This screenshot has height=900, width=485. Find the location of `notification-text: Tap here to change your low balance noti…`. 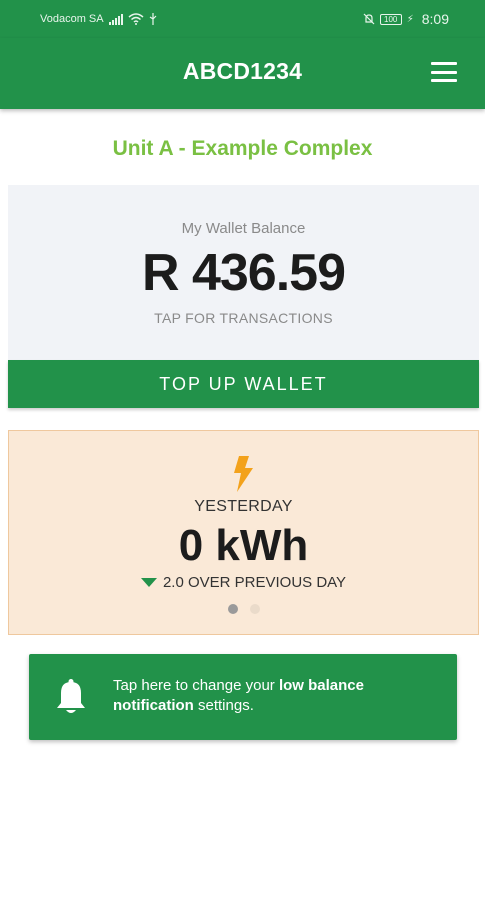

notification-text: Tap here to change your low balance noti… is located at coordinates (273, 696).